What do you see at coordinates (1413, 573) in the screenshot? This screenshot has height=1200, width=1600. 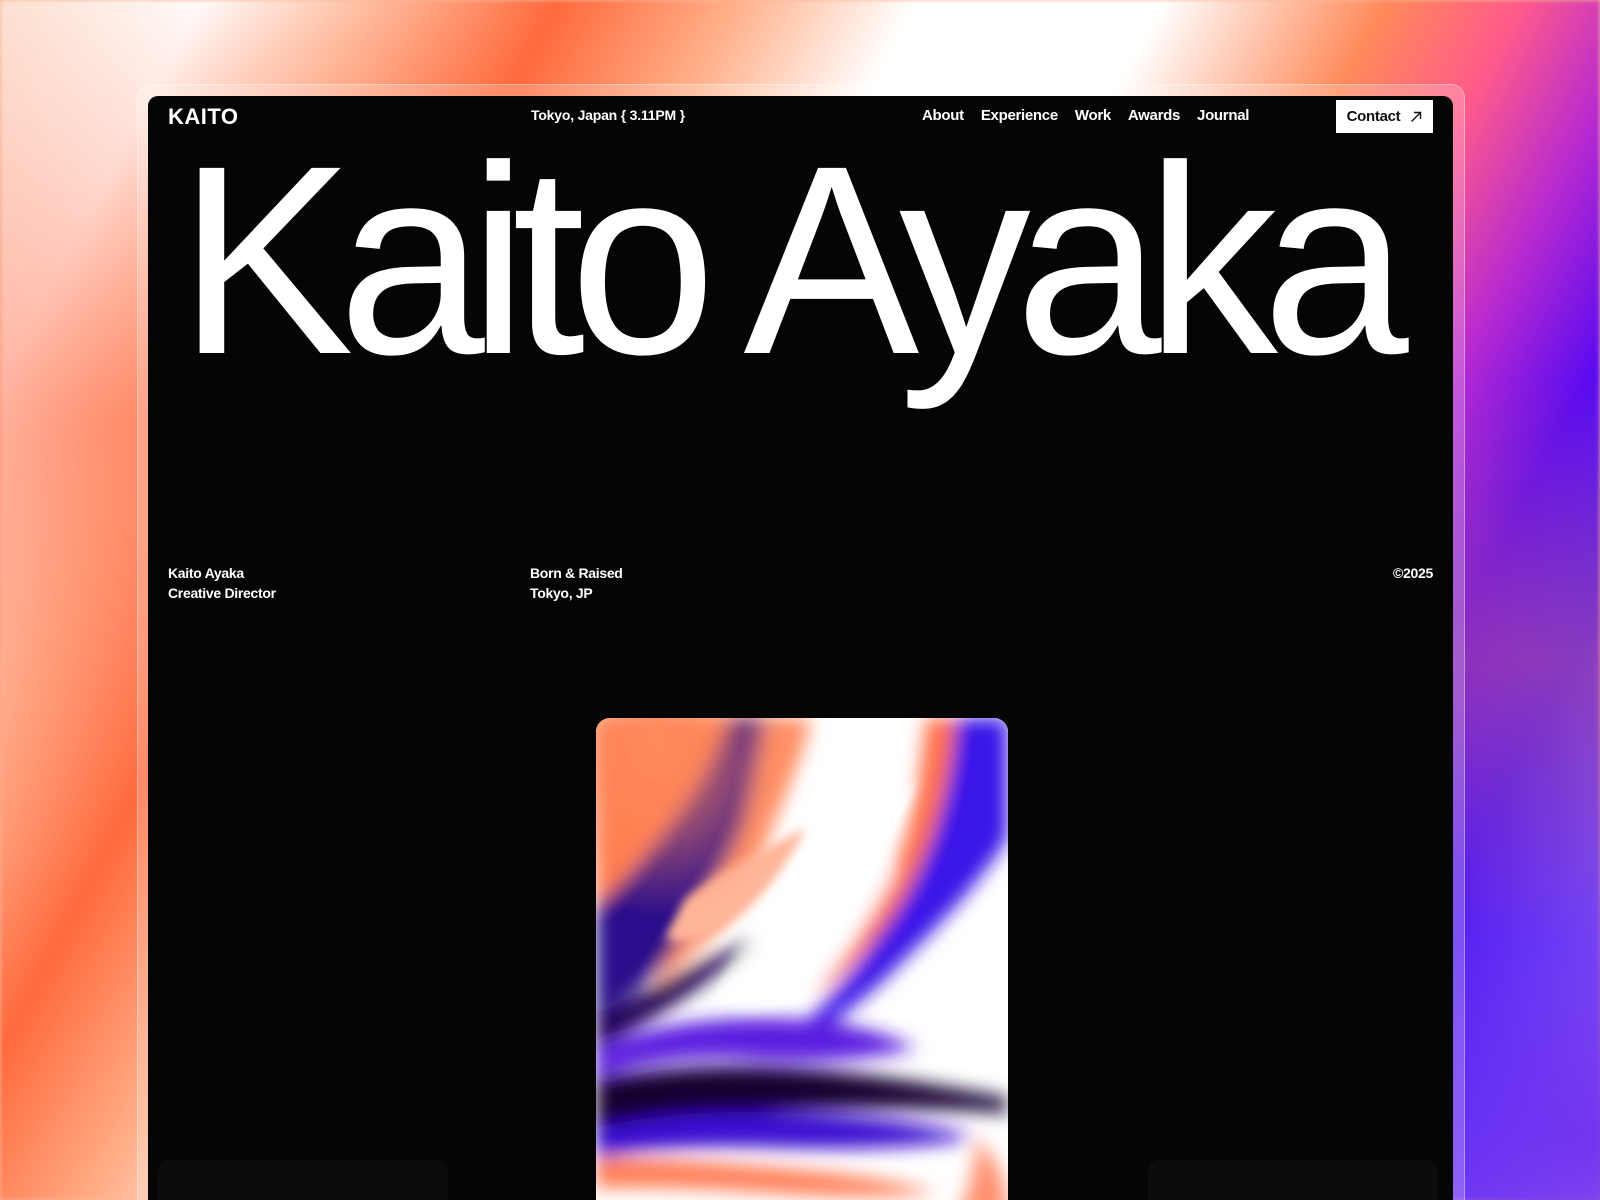 I see `copyright: ©2025` at bounding box center [1413, 573].